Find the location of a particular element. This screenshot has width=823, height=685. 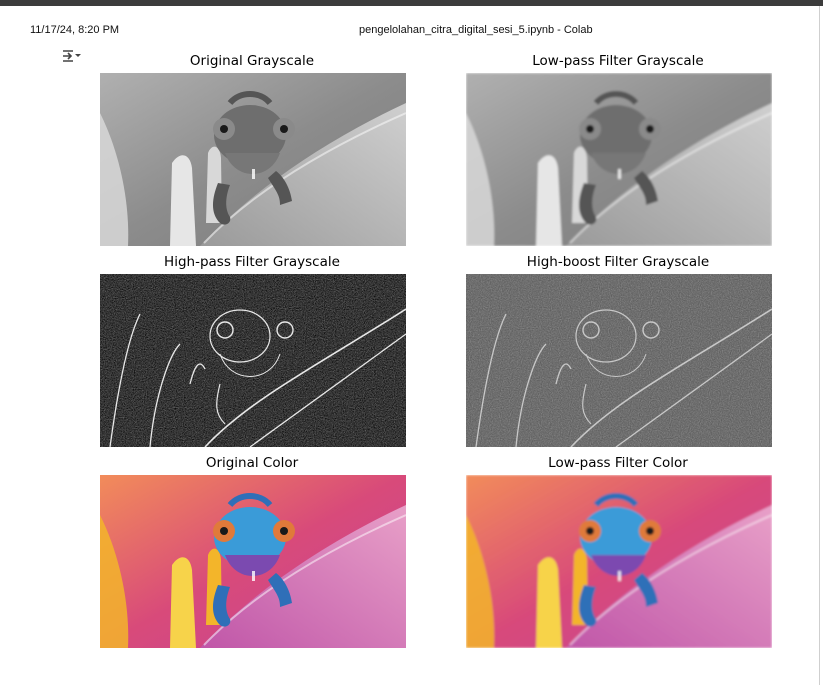

panel-title-lowpass-grayscale: Low-pass Filter Grayscale is located at coordinates (618, 61).